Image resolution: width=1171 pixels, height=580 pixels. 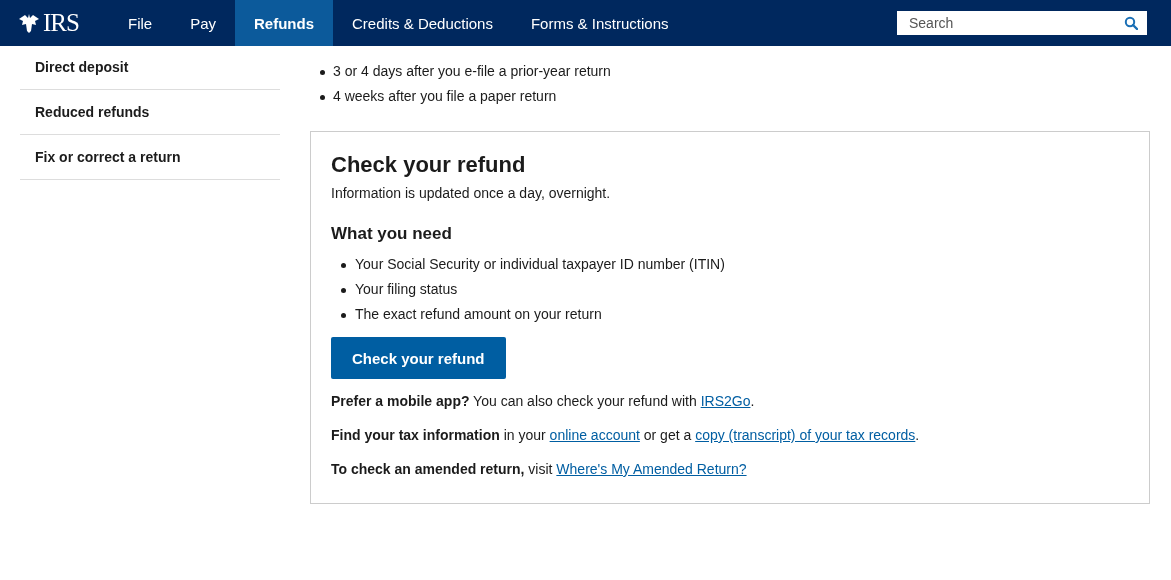 What do you see at coordinates (150, 67) in the screenshot?
I see `sidebar-item: Direct deposit` at bounding box center [150, 67].